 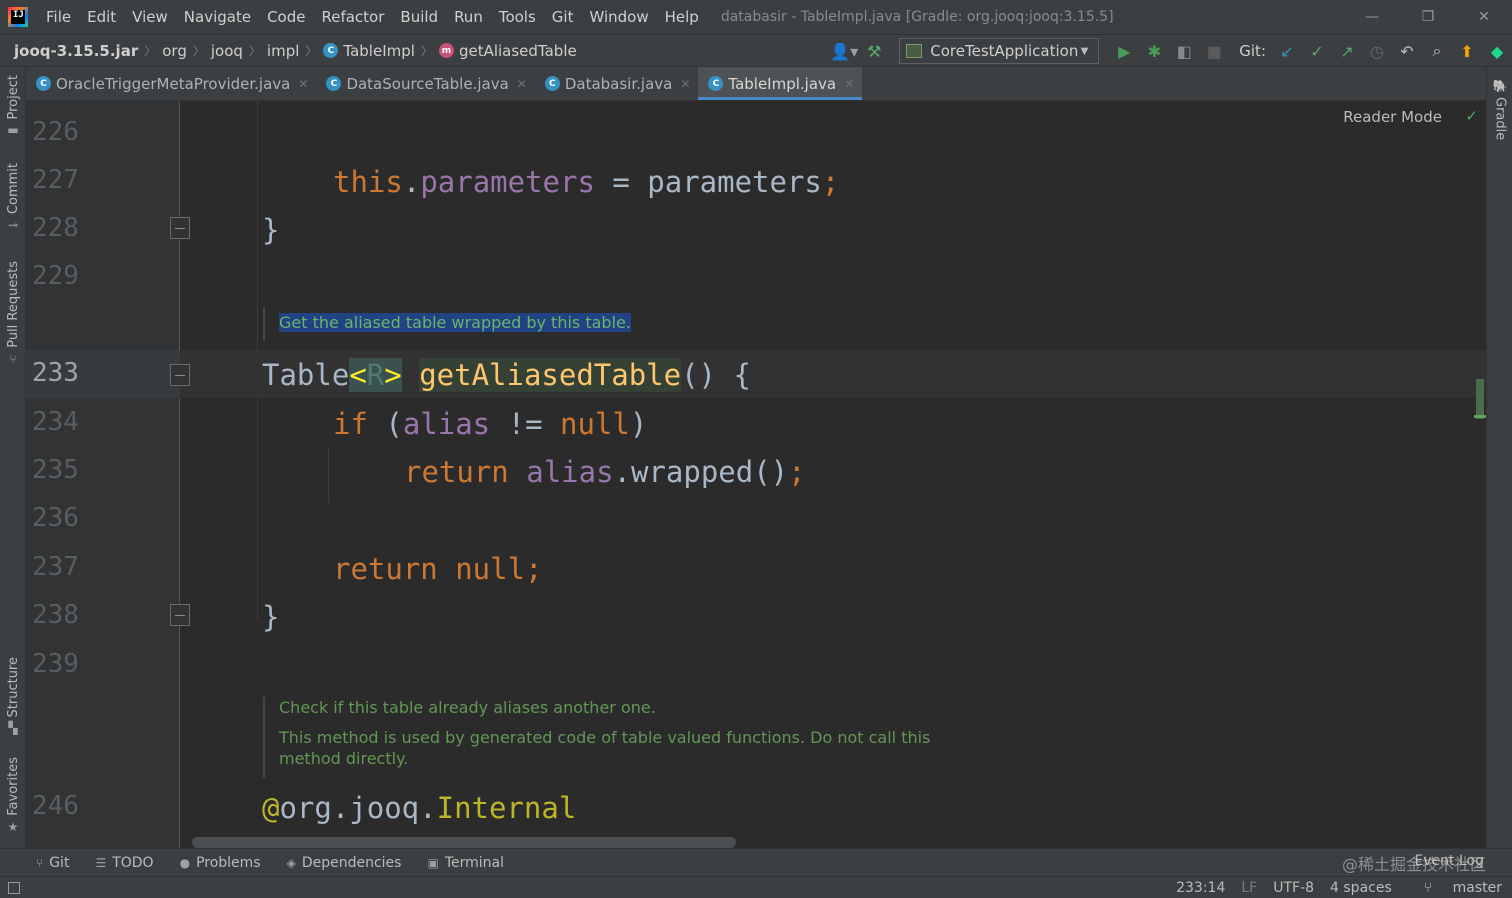 What do you see at coordinates (1154, 51) in the screenshot?
I see `debug-icon: ✱` at bounding box center [1154, 51].